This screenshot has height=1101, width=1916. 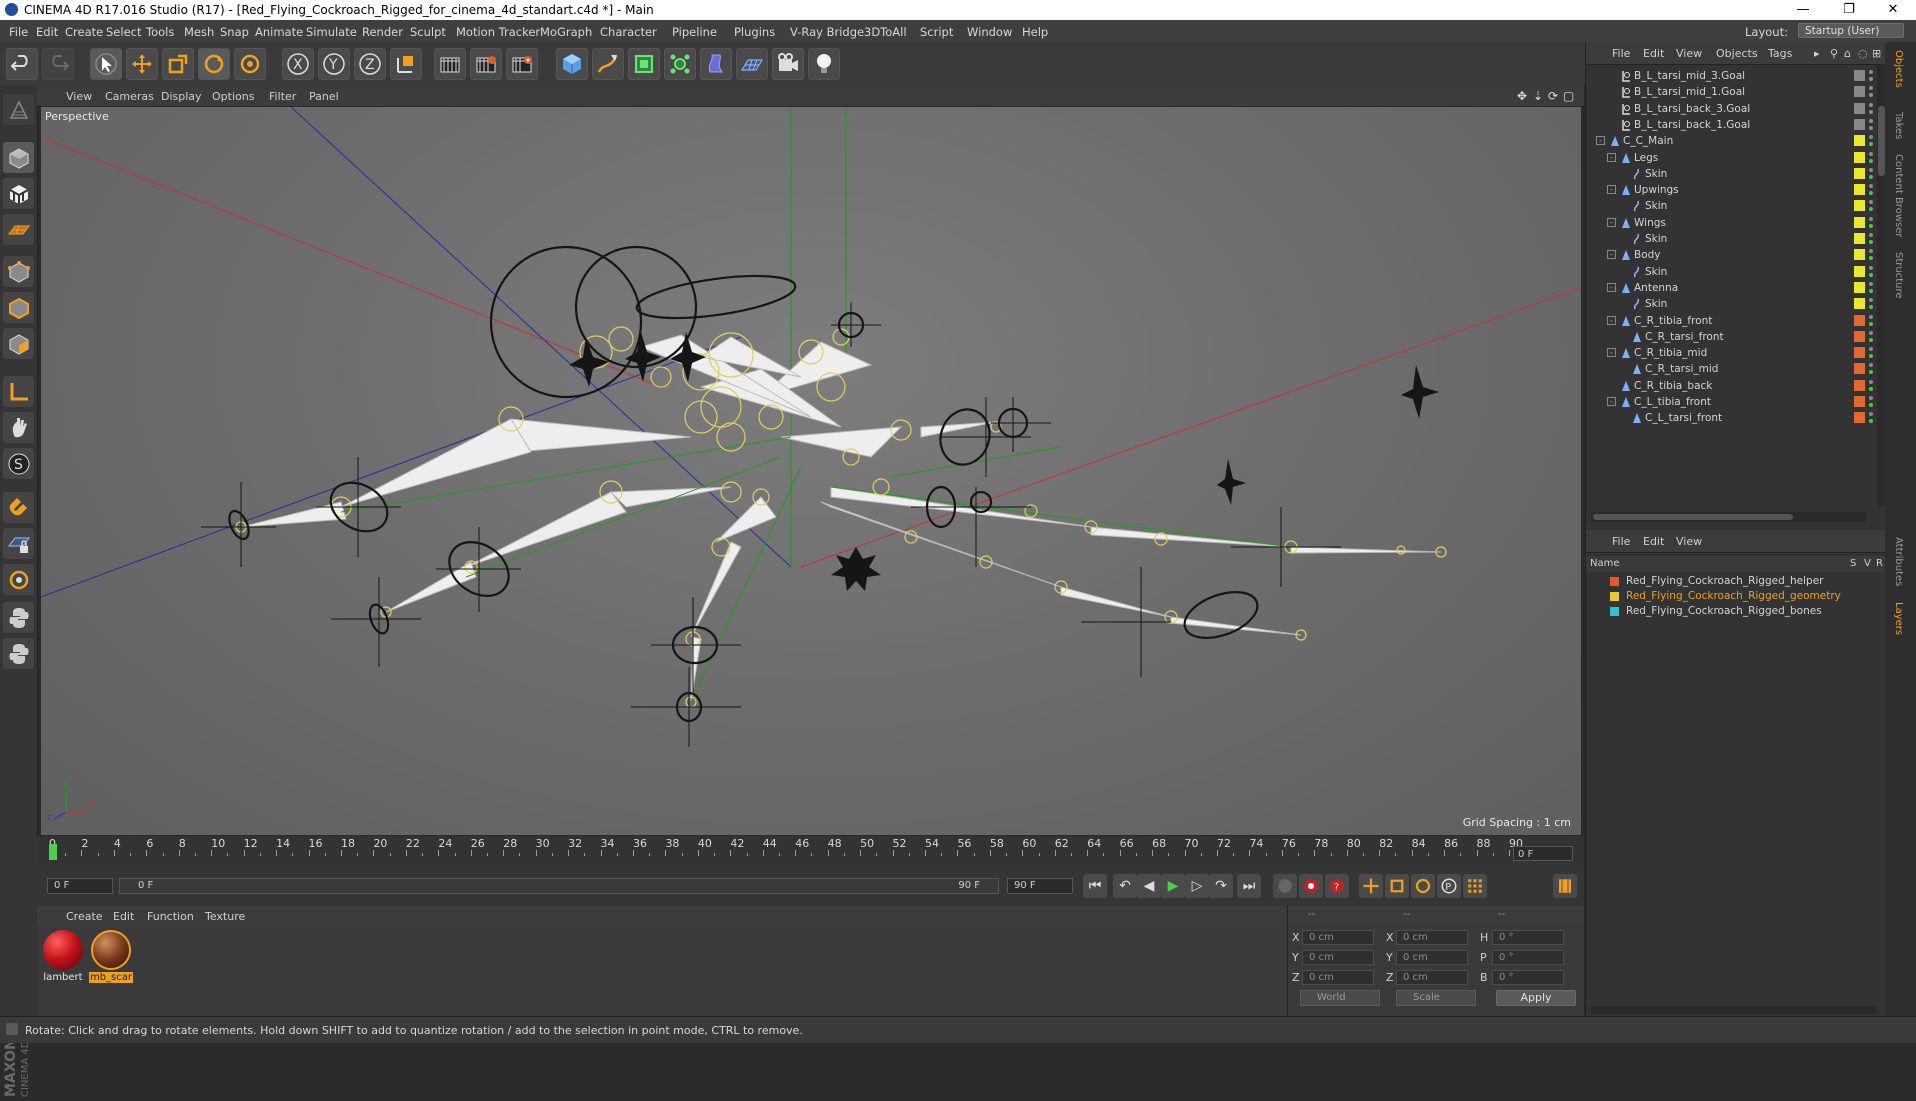 I want to click on menu-render: Render, so click(x=382, y=32).